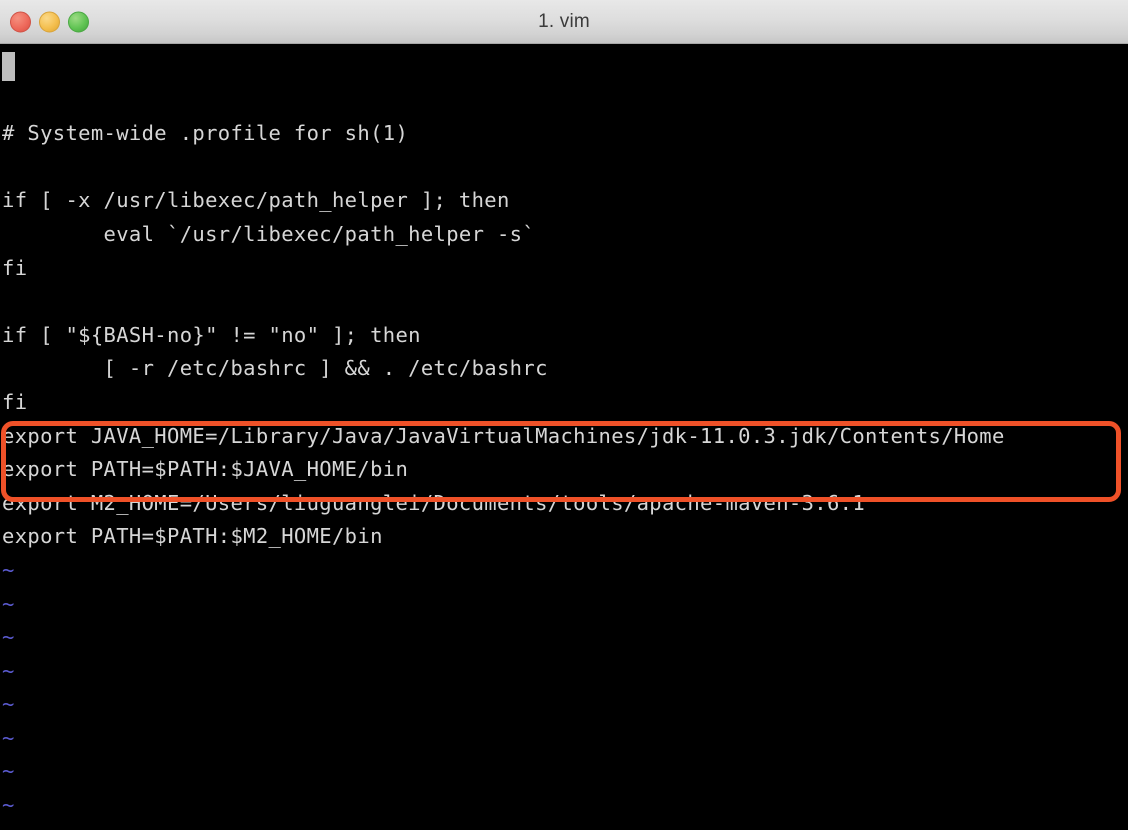 This screenshot has width=1128, height=830. Describe the element at coordinates (78, 21) in the screenshot. I see `zoom-button-icon` at that location.